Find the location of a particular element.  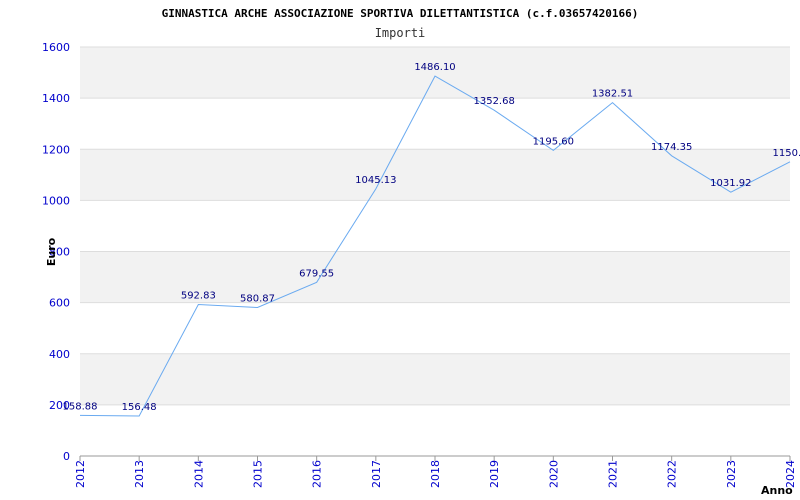

data-label: 1031.92 is located at coordinates (730, 183).